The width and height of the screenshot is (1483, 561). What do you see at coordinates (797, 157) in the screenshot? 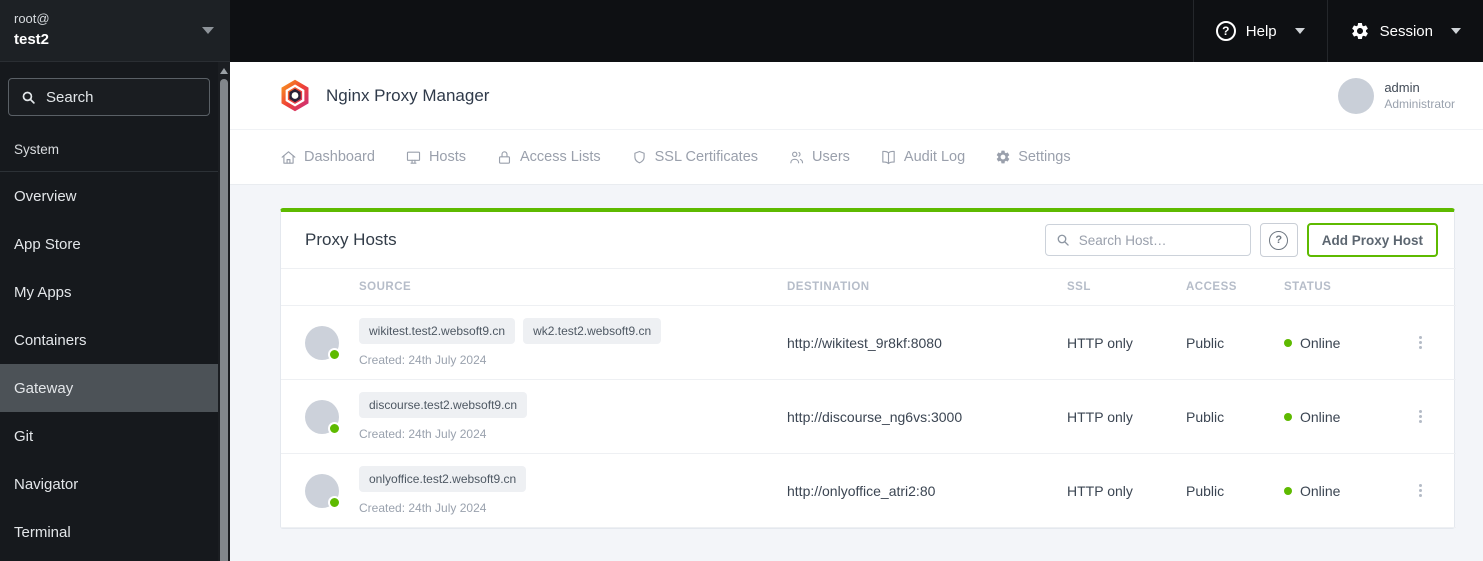
I see `users-icon` at bounding box center [797, 157].